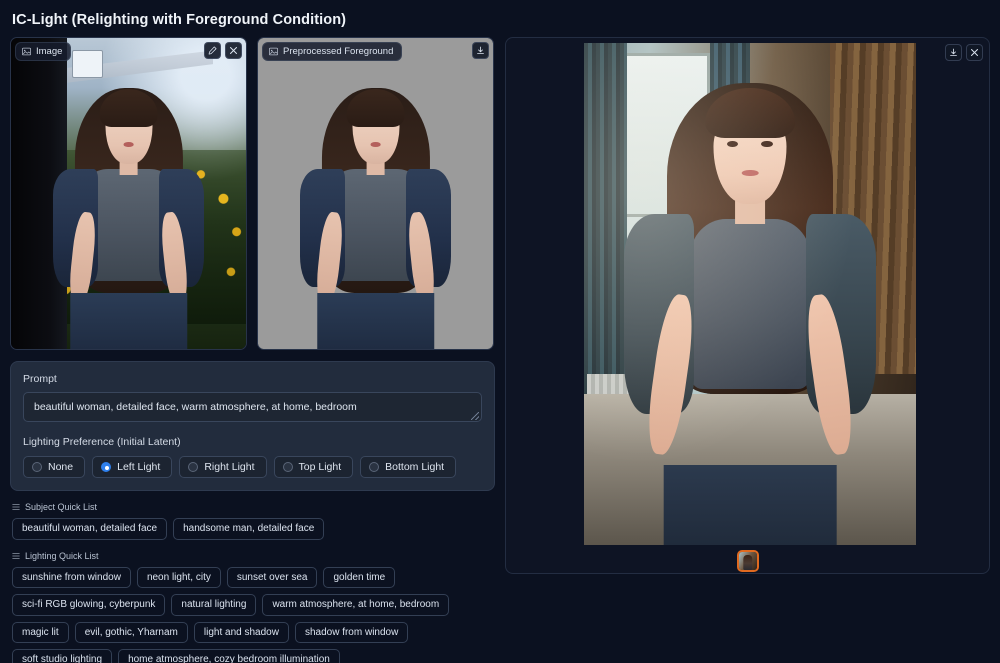 This screenshot has height=663, width=1000. What do you see at coordinates (71, 577) in the screenshot?
I see `lighting-quick-item: sunshine from window` at bounding box center [71, 577].